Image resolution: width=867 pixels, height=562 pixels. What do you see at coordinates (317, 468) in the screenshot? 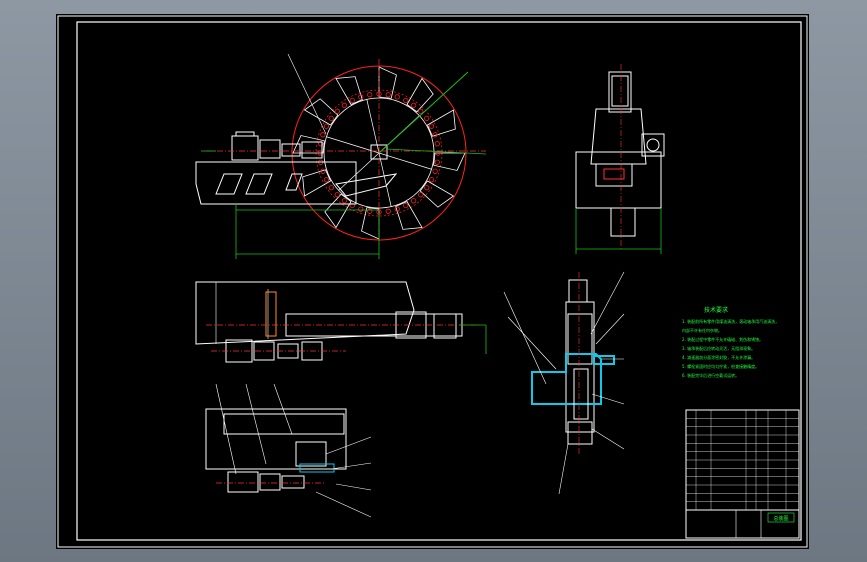
I see `partial-section` at bounding box center [317, 468].